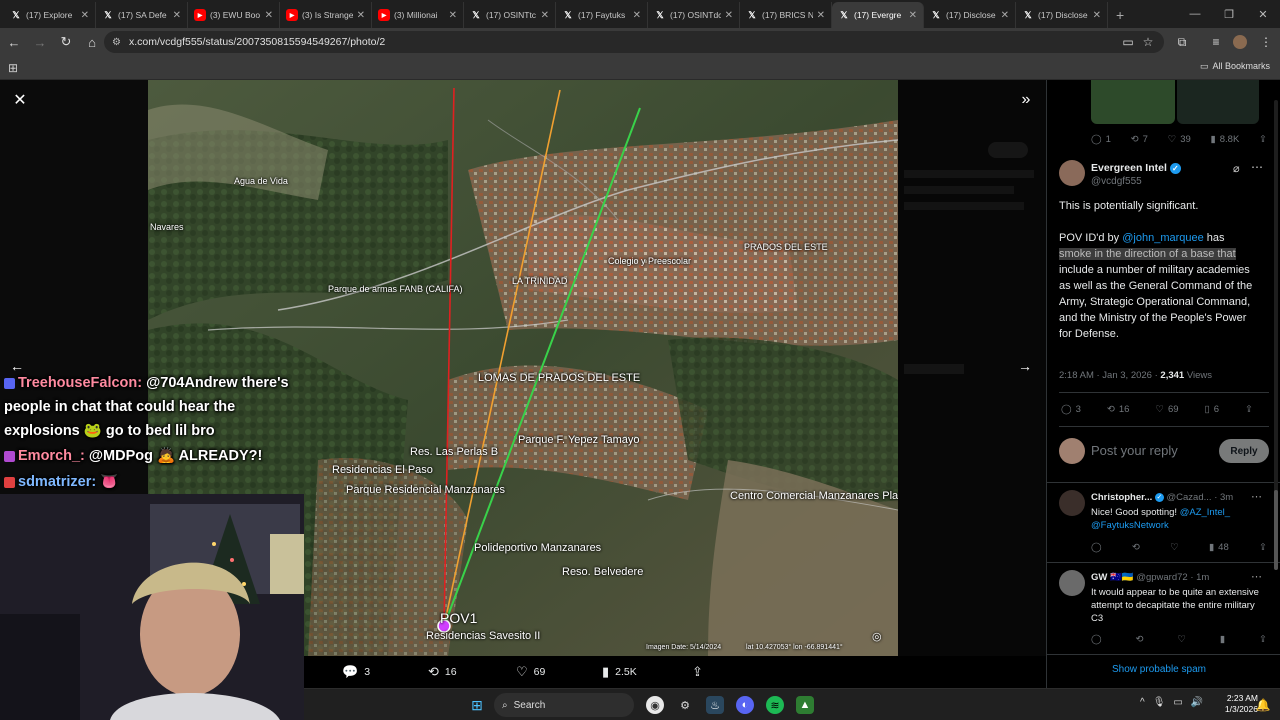 Image resolution: width=1280 pixels, height=720 pixels. Describe the element at coordinates (116, 42) in the screenshot. I see `site-info-icon: ⚙` at that location.